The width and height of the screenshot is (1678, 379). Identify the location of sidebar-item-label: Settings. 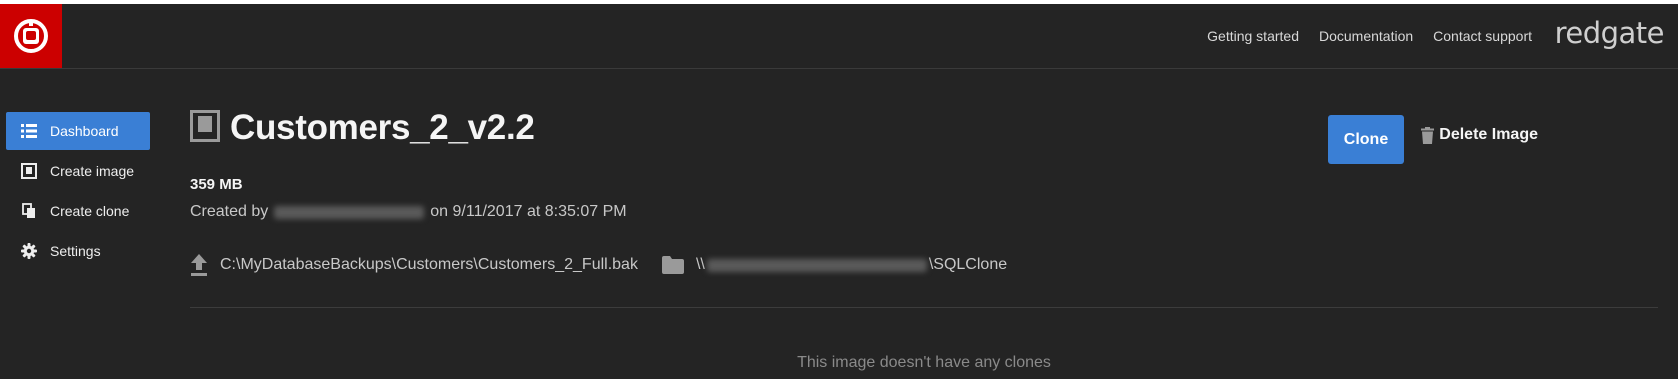
(75, 251).